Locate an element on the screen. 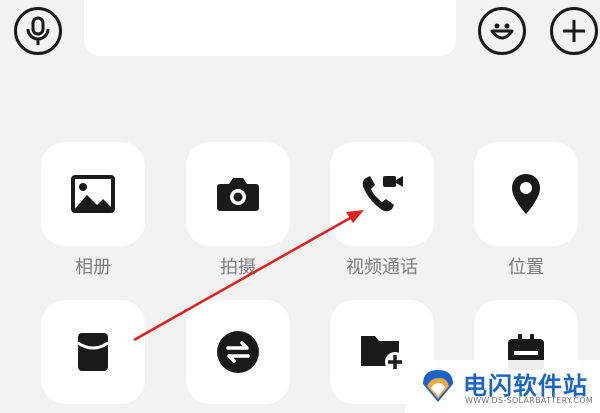 This screenshot has height=413, width=600. watermark: 电闪软件站 WWW.DS-SOLARBATTERY.COM is located at coordinates (502, 386).